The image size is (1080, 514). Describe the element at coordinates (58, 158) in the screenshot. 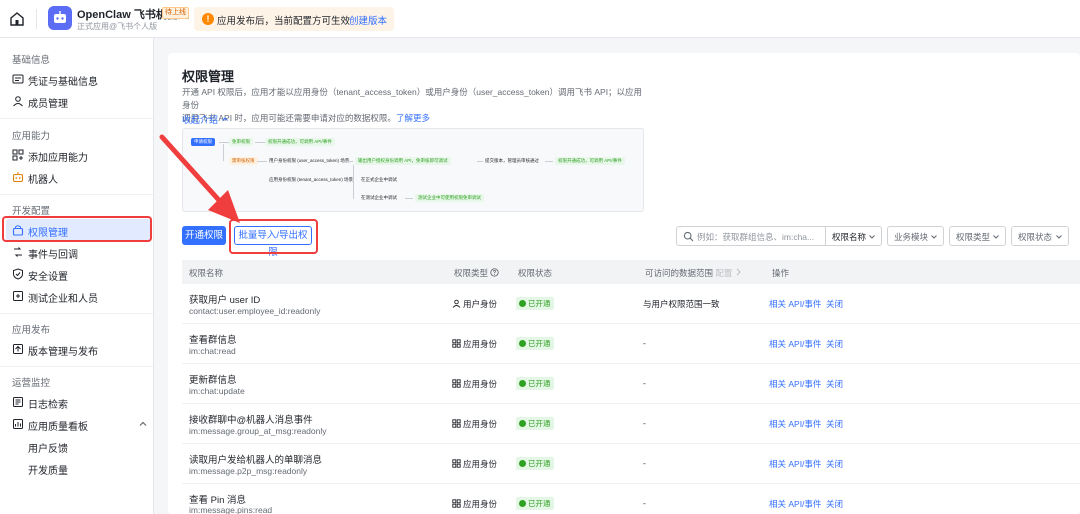

I see `sidebar-item-label: 添加应用能力` at that location.